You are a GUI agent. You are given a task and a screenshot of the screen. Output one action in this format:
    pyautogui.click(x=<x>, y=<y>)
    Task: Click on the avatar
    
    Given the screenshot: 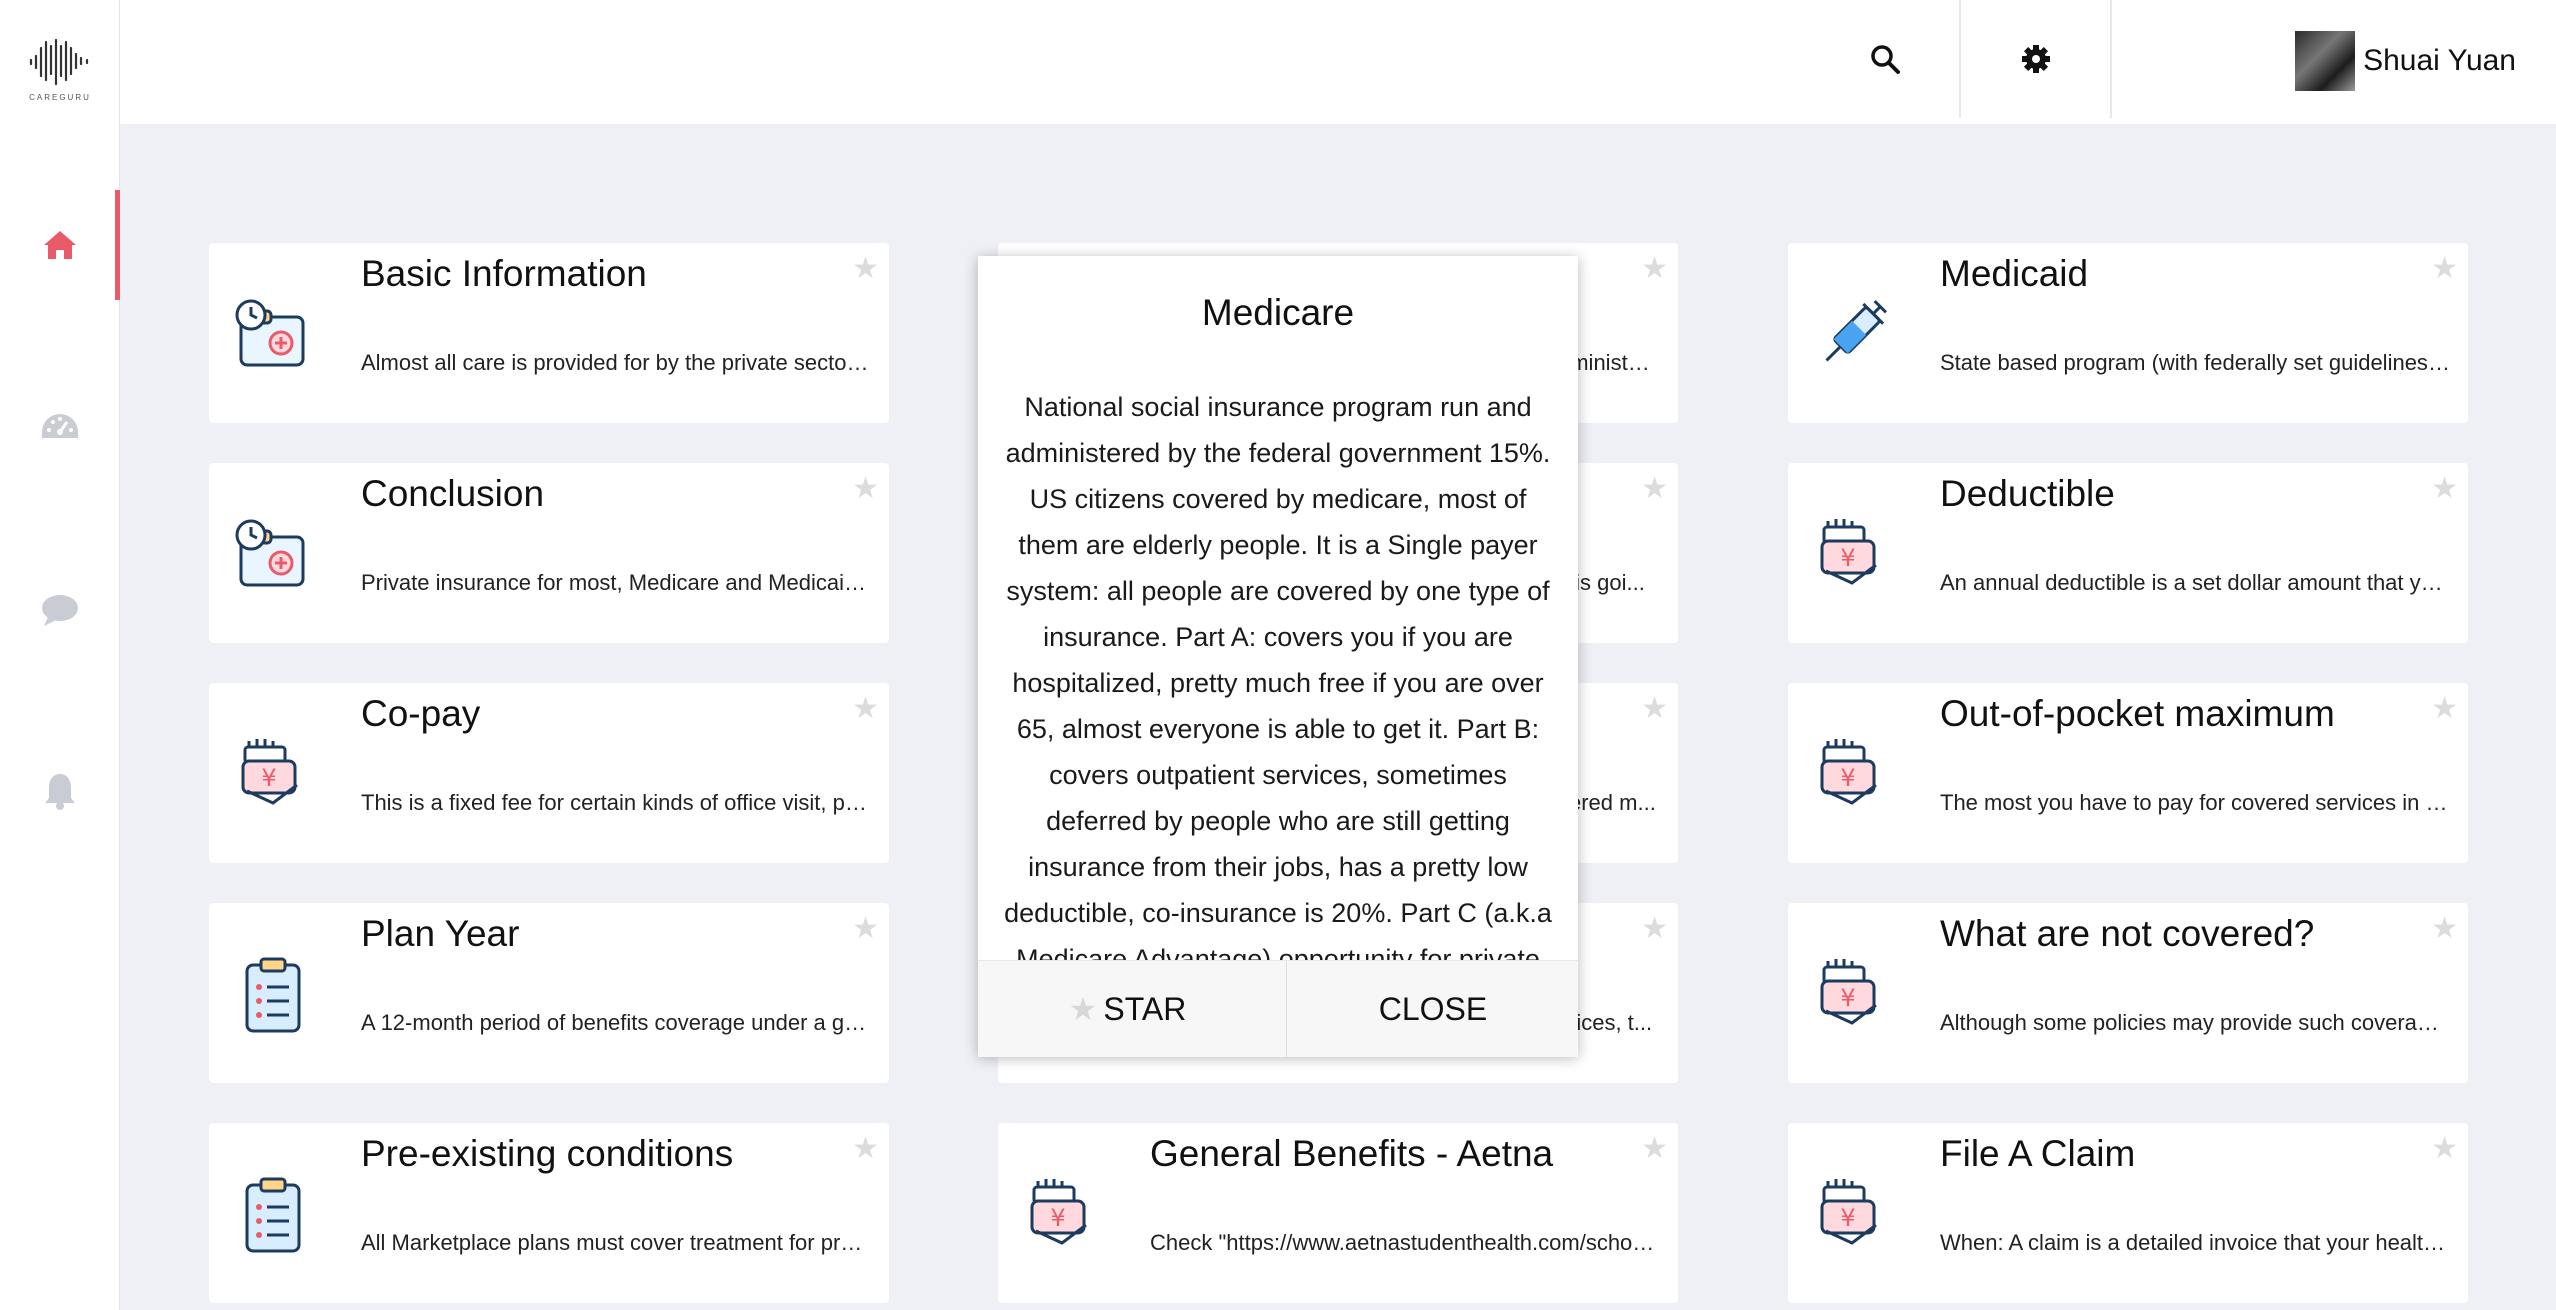 What is the action you would take?
    pyautogui.click(x=2325, y=61)
    